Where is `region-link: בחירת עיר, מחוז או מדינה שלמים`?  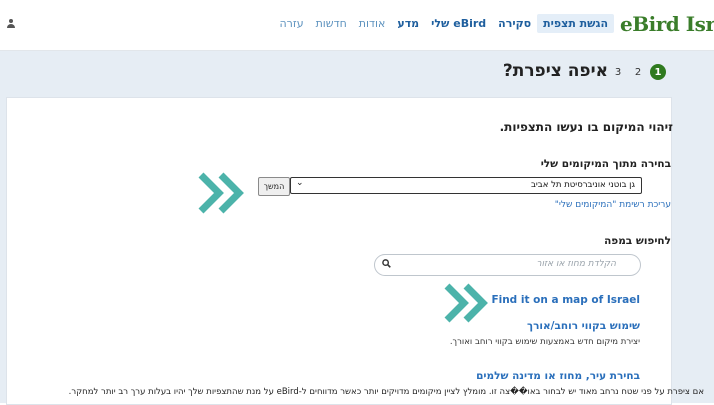
region-link: בחירת עיר, מחוז או מדינה שלמים is located at coordinates (558, 376).